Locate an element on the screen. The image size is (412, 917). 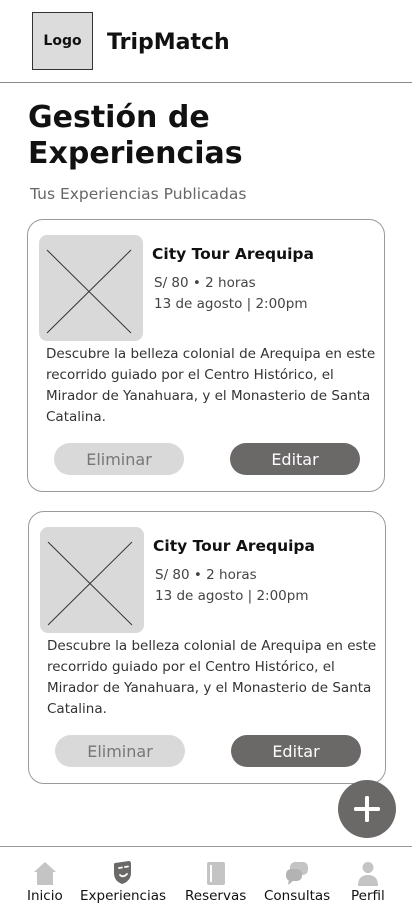
masks-icon is located at coordinates (123, 872).